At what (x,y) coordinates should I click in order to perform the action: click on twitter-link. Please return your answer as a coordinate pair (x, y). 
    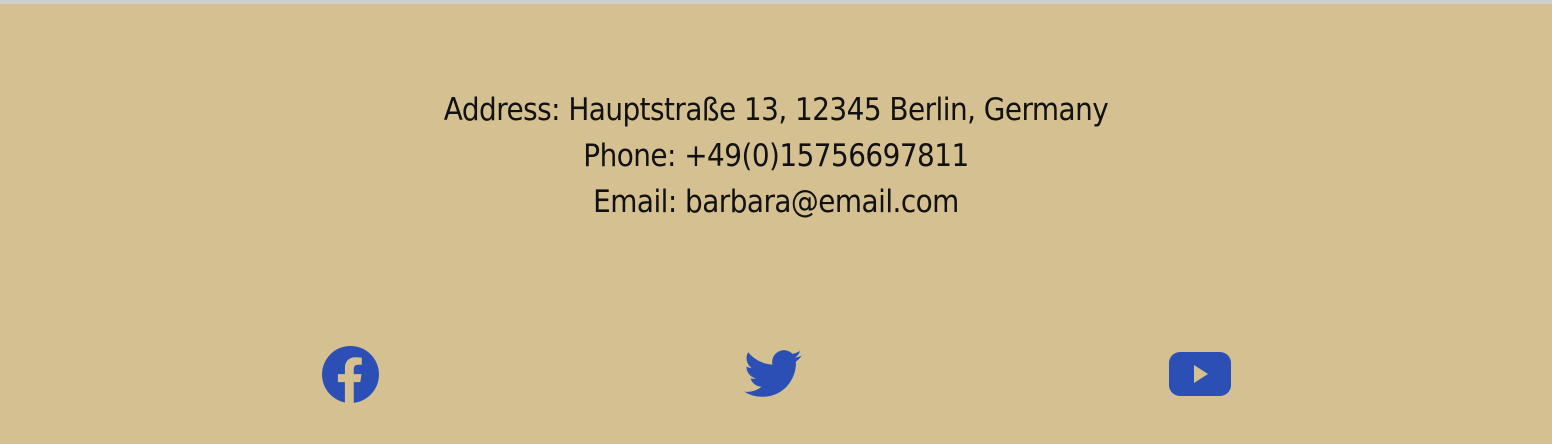
    Looking at the image, I should click on (773, 374).